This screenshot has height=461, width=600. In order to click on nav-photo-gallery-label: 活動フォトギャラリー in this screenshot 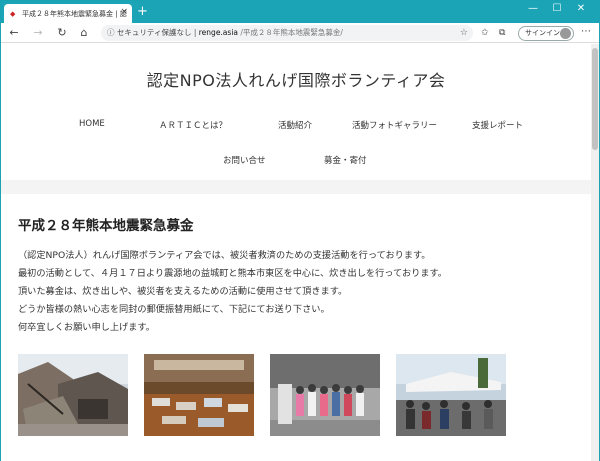, I will do `click(395, 126)`.